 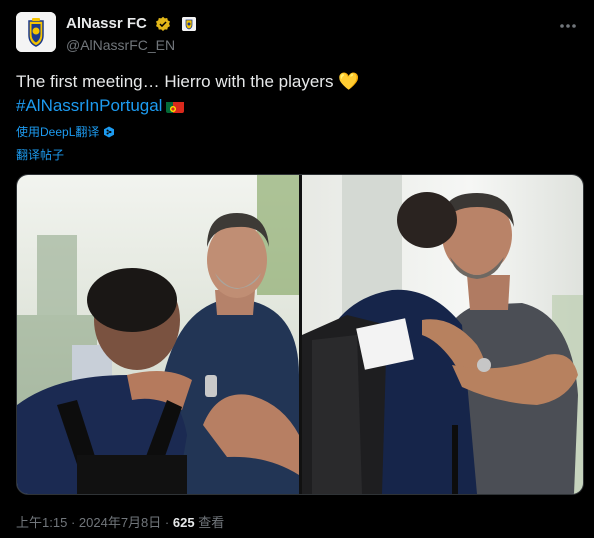 What do you see at coordinates (89, 105) in the screenshot?
I see `hashtag-link: #AlNassrInPortugal` at bounding box center [89, 105].